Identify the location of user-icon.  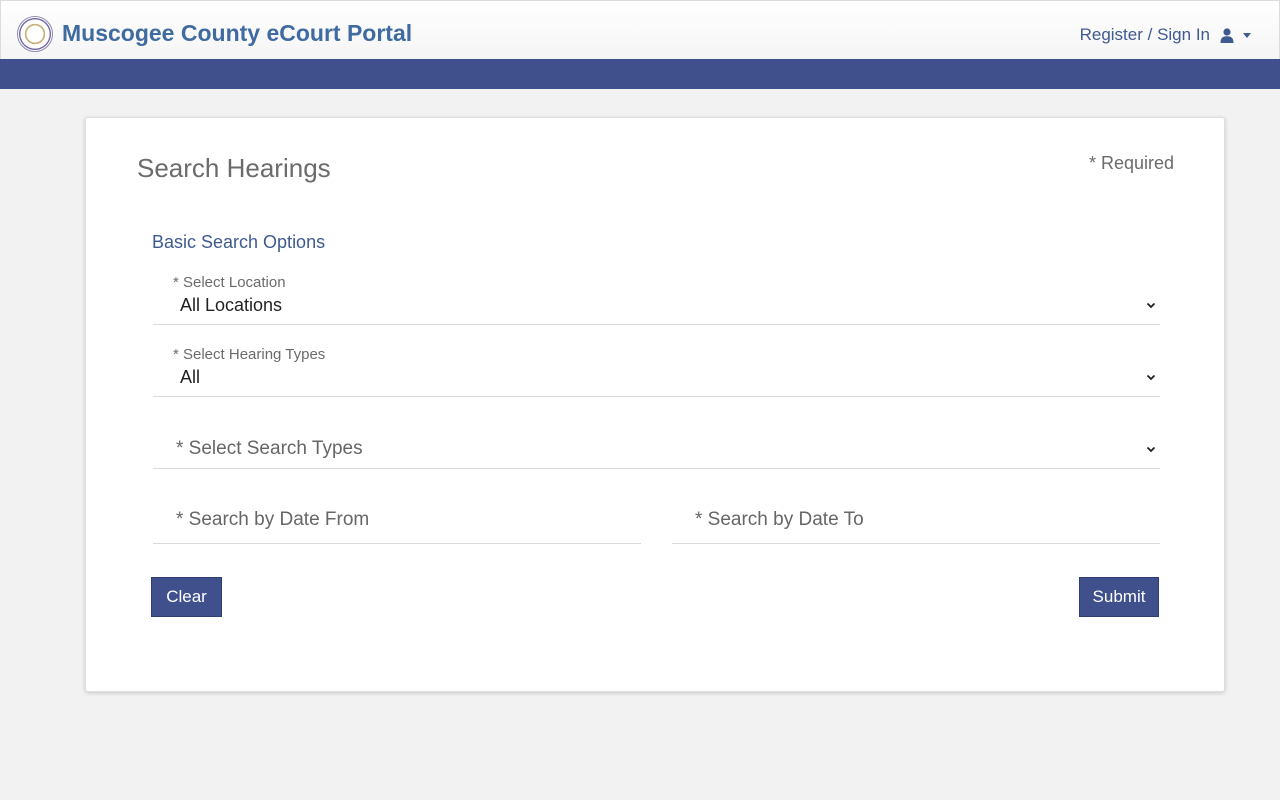
(1227, 35).